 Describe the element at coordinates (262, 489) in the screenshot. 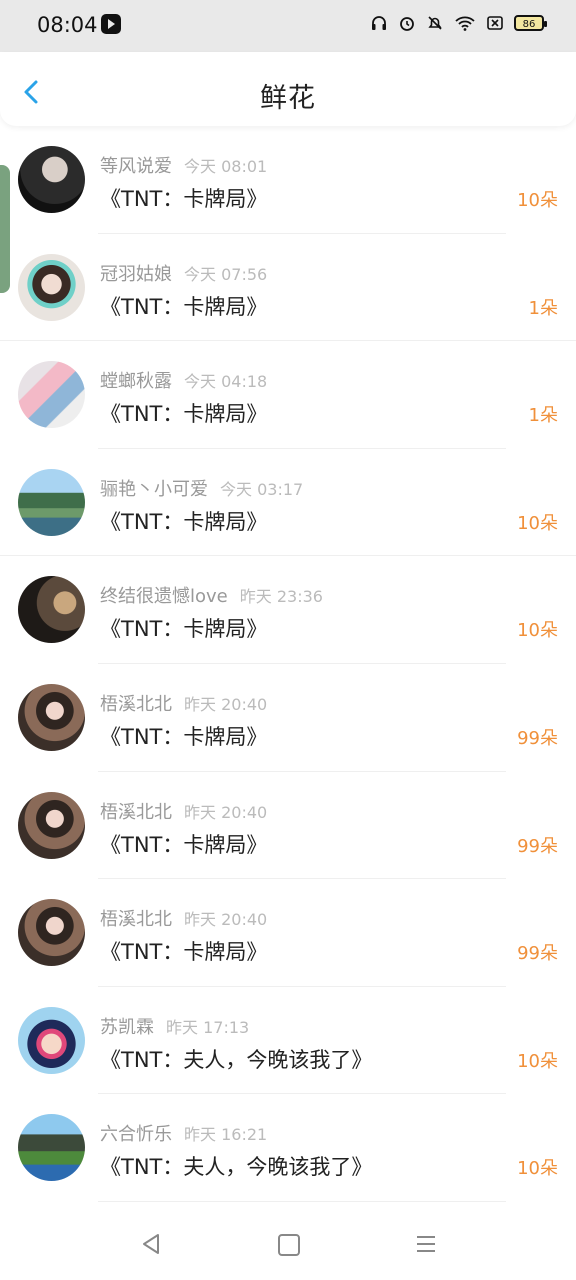

I see `send-time: 今天 03:17` at that location.